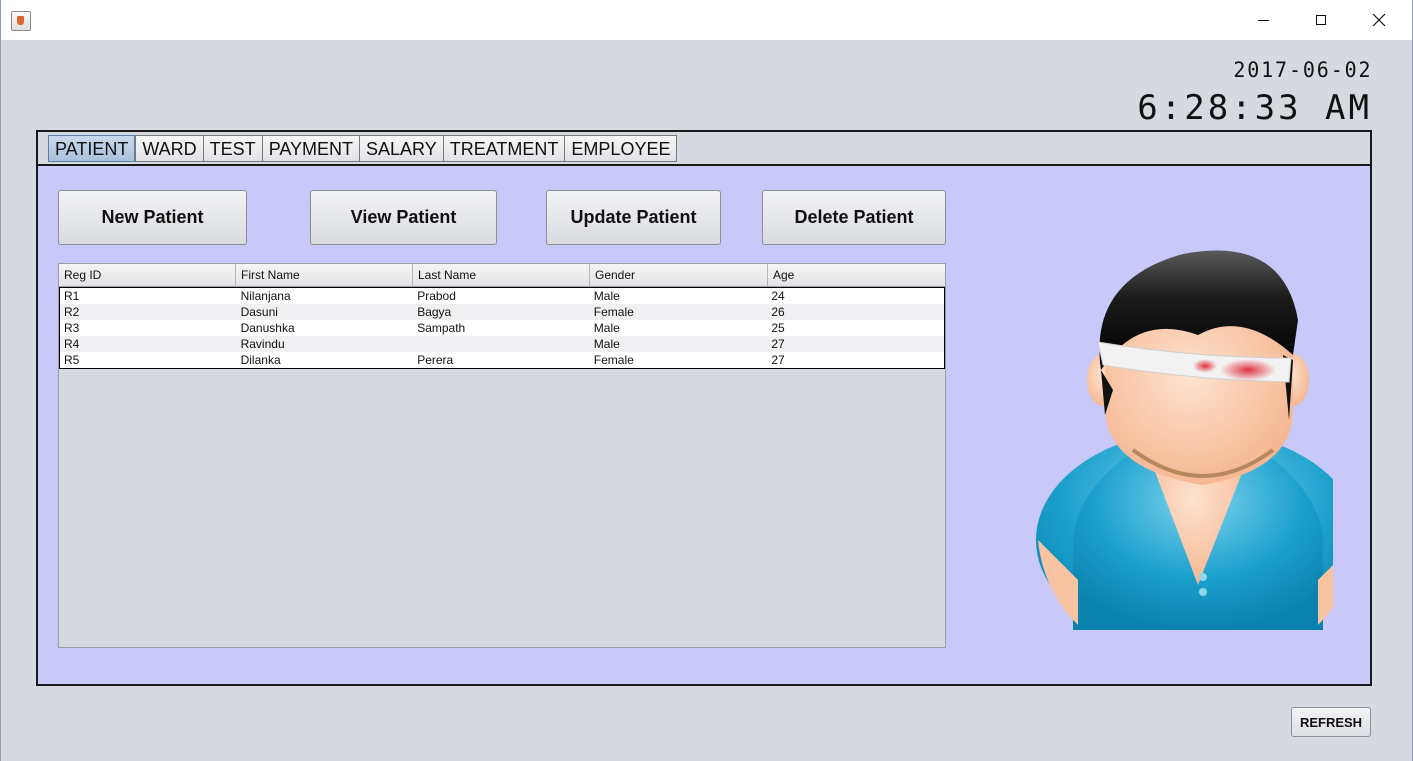 This screenshot has height=761, width=1413. What do you see at coordinates (502, 296) in the screenshot?
I see `table-row: R1 Nilanjana Prabod Male 24` at bounding box center [502, 296].